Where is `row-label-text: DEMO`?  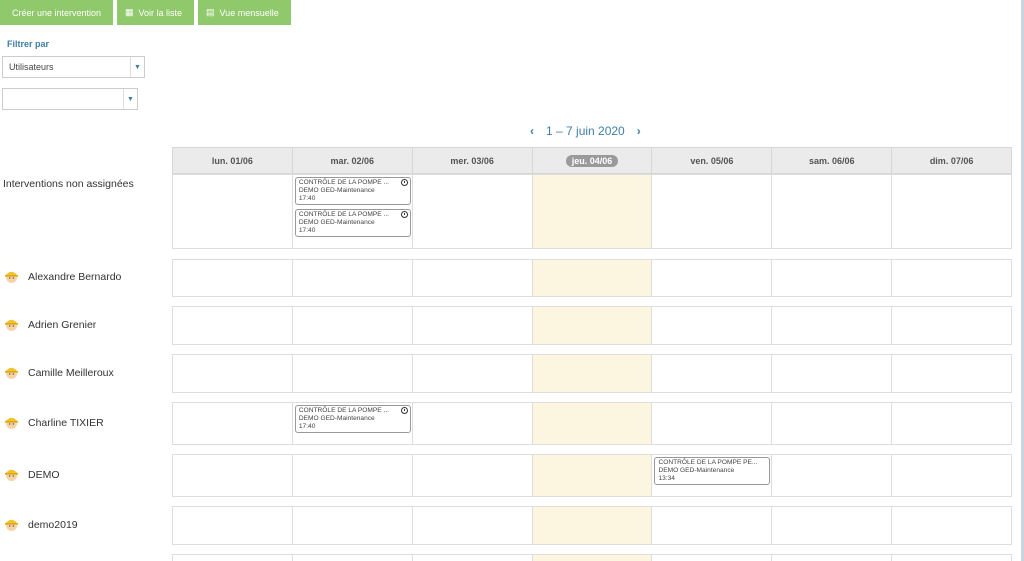
row-label-text: DEMO is located at coordinates (44, 474).